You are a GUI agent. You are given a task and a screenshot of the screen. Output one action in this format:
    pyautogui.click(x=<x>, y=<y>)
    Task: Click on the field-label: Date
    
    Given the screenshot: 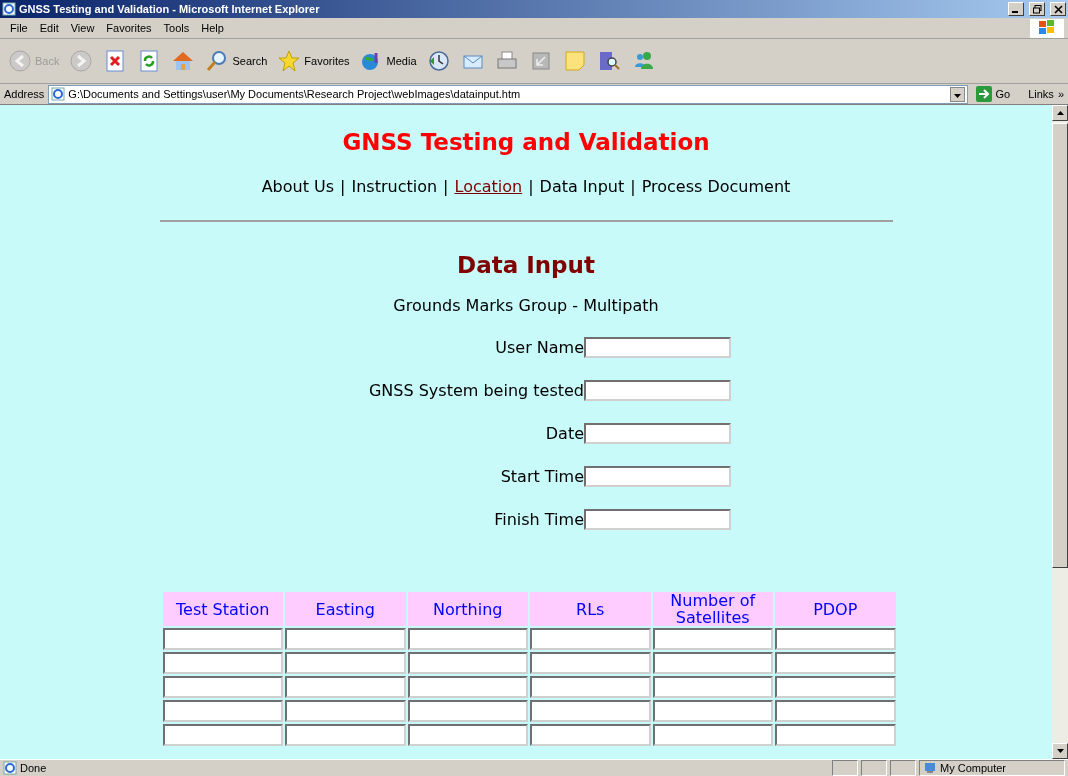 What is the action you would take?
    pyautogui.click(x=564, y=433)
    